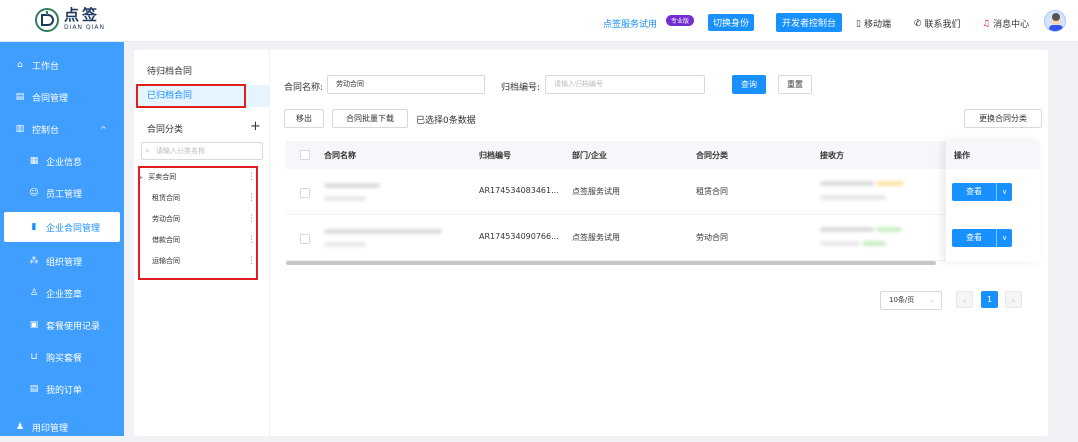 The image size is (1078, 442). What do you see at coordinates (62, 129) in the screenshot?
I see `sidebar-item-console: ▥ 控制台 ^` at bounding box center [62, 129].